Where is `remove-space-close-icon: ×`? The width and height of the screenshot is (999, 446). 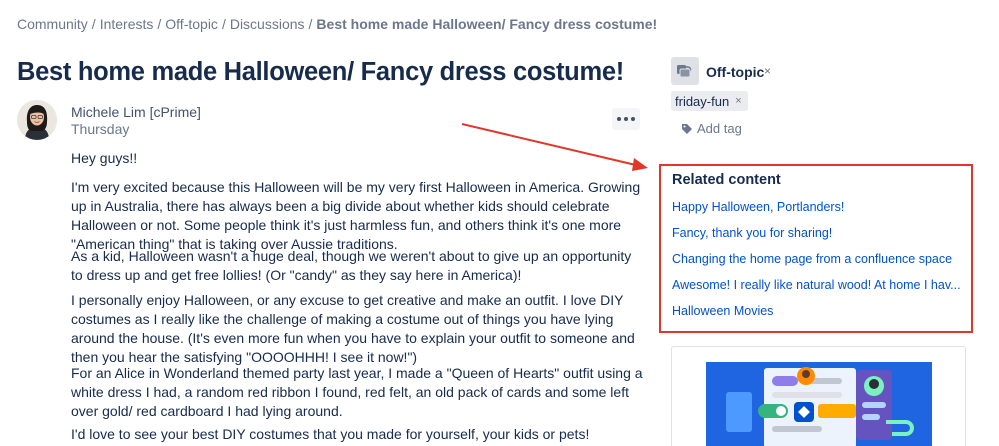 remove-space-close-icon: × is located at coordinates (767, 71).